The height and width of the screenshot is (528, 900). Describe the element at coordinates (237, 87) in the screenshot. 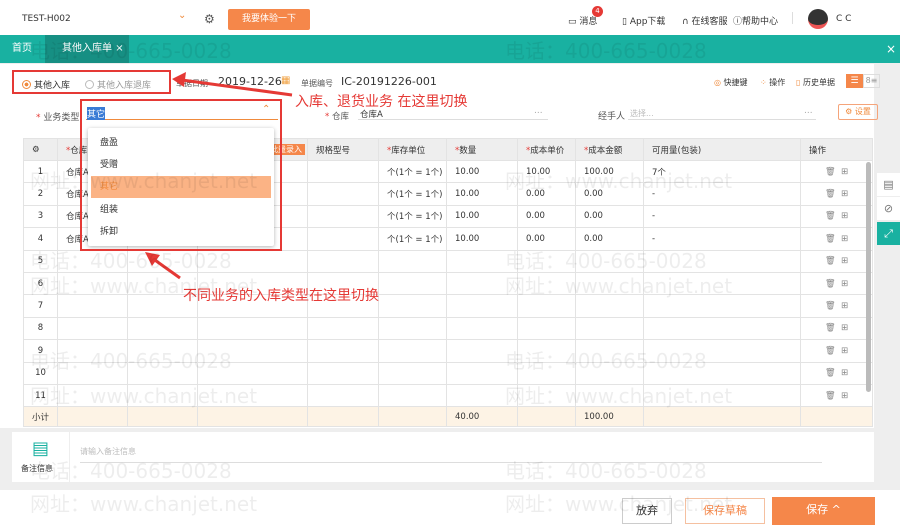

I see `arrow-top` at that location.